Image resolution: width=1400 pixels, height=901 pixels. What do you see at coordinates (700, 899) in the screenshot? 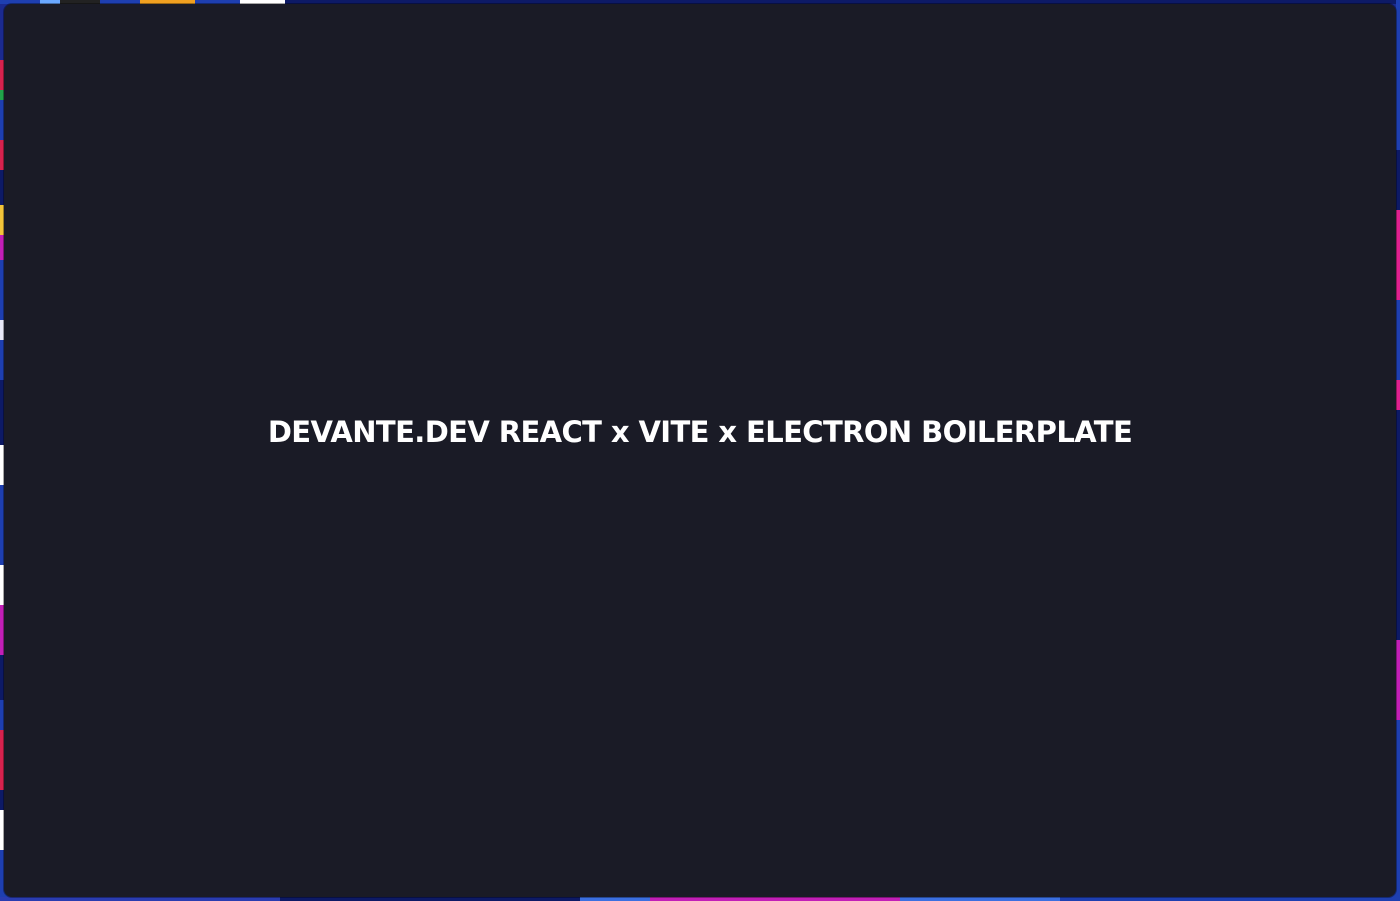
I see `desktop-wallpaper-bottom-edge` at bounding box center [700, 899].